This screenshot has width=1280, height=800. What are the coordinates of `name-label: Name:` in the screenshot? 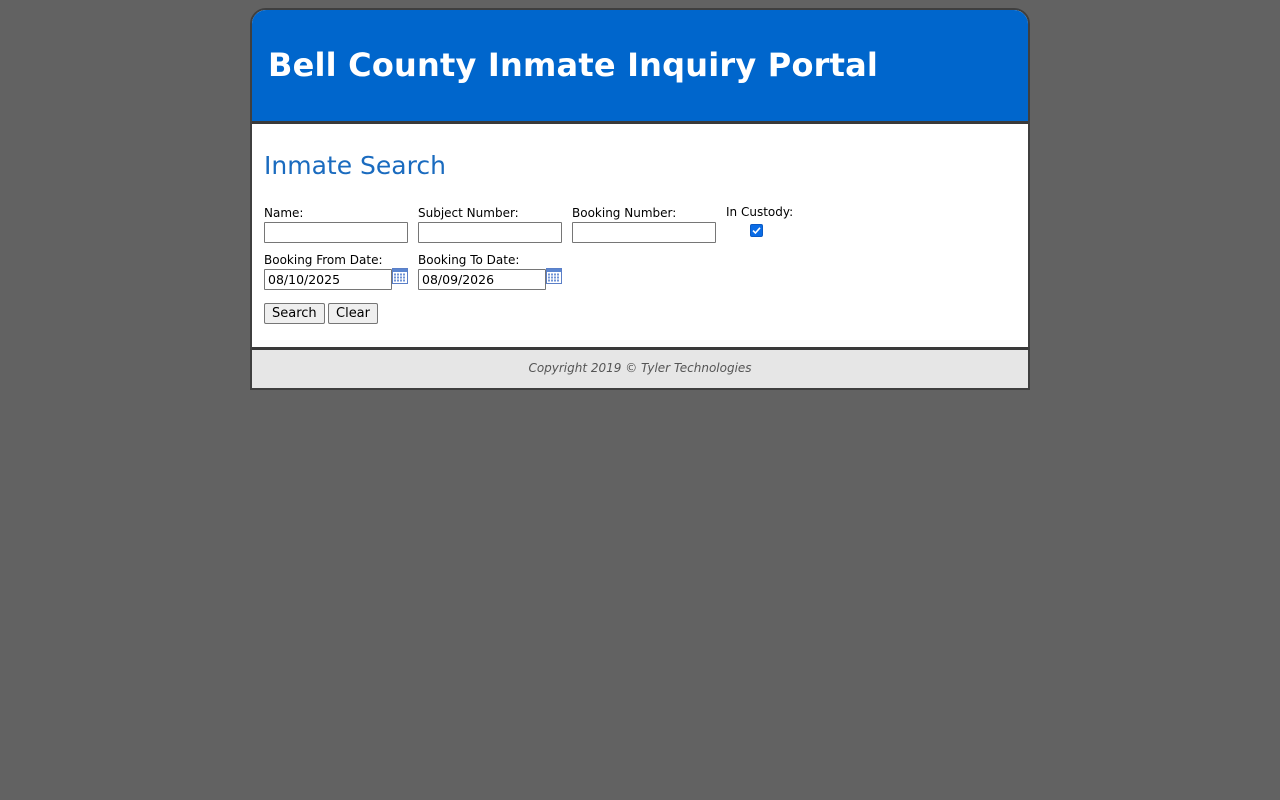 It's located at (284, 213).